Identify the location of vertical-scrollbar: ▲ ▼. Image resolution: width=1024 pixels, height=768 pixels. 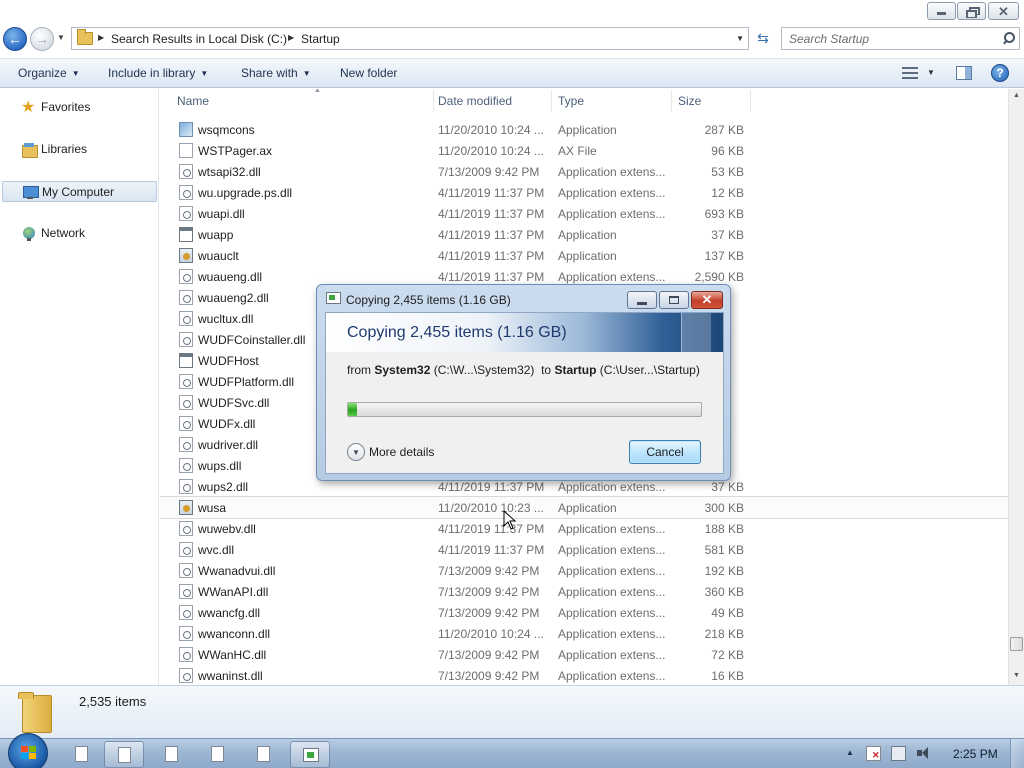
(1016, 387).